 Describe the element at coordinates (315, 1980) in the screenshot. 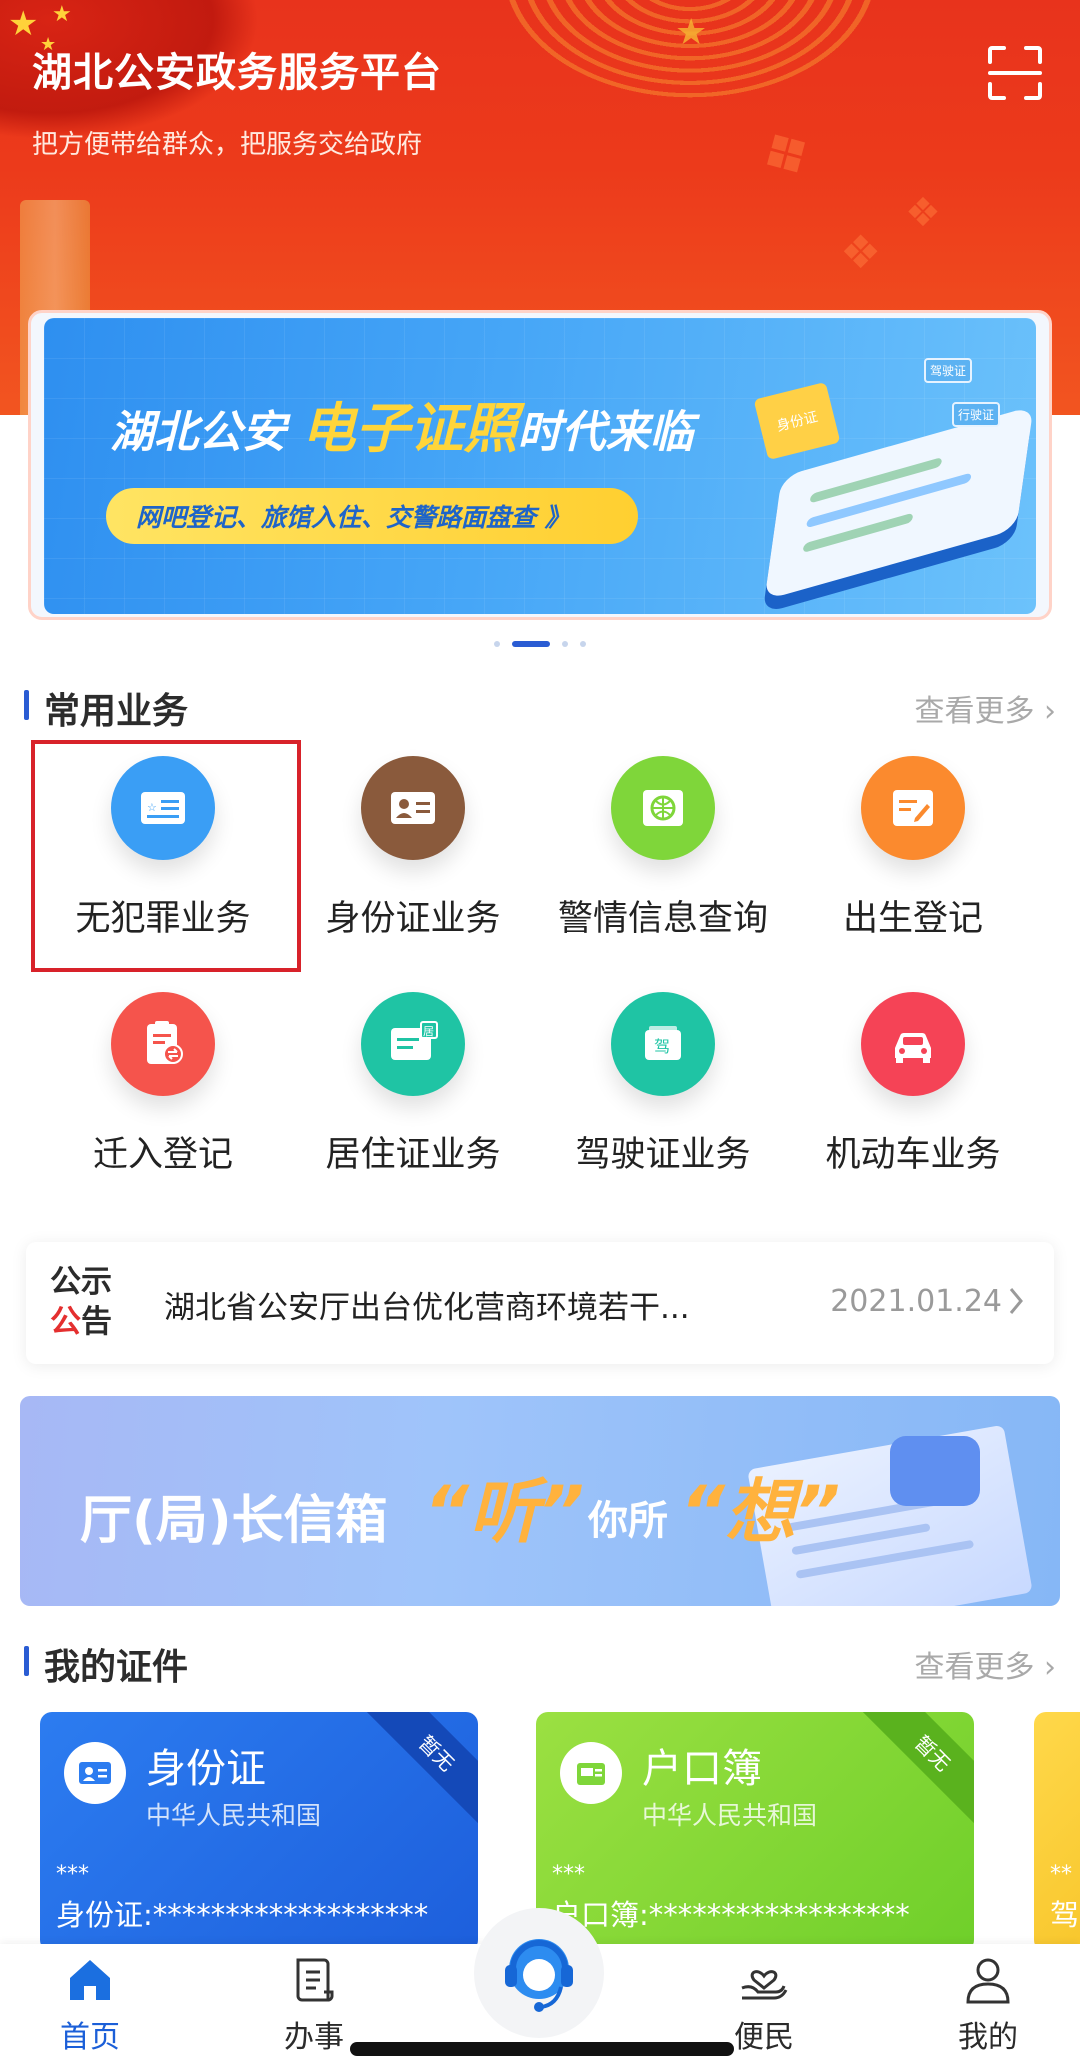

I see `document-icon` at that location.